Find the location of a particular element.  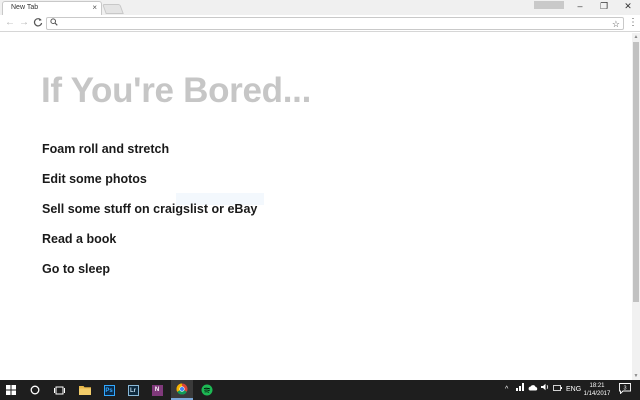

task-view-icon is located at coordinates (59, 390).